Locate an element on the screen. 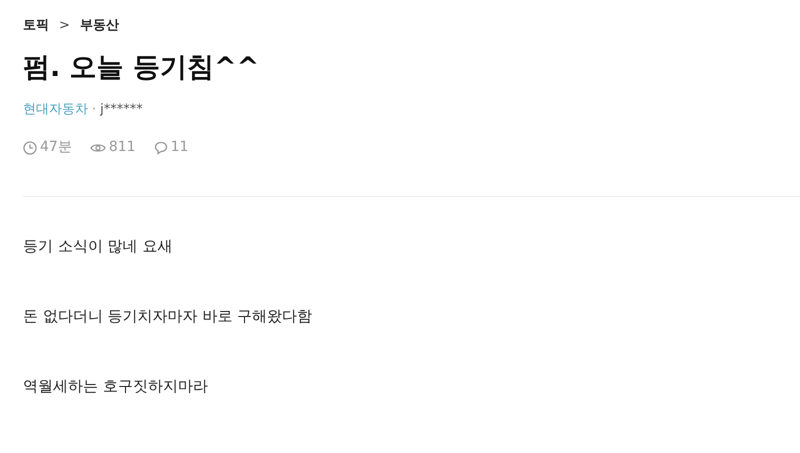 The image size is (800, 453). breadcrumb-link: 토픽 is located at coordinates (36, 26).